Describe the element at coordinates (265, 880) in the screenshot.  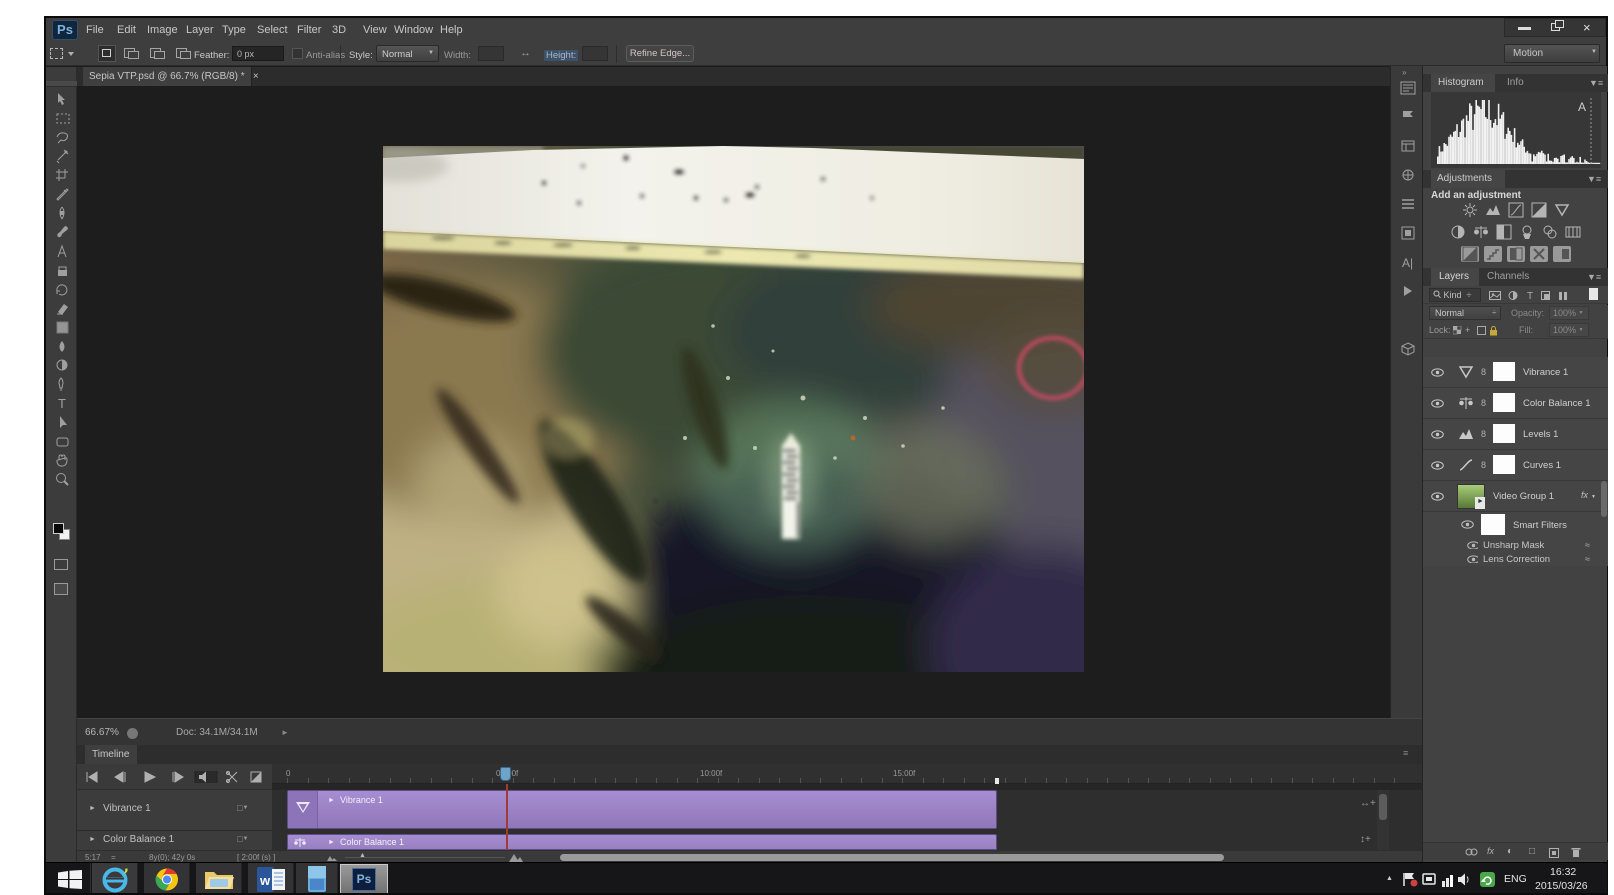
I see `svg-text: w` at that location.